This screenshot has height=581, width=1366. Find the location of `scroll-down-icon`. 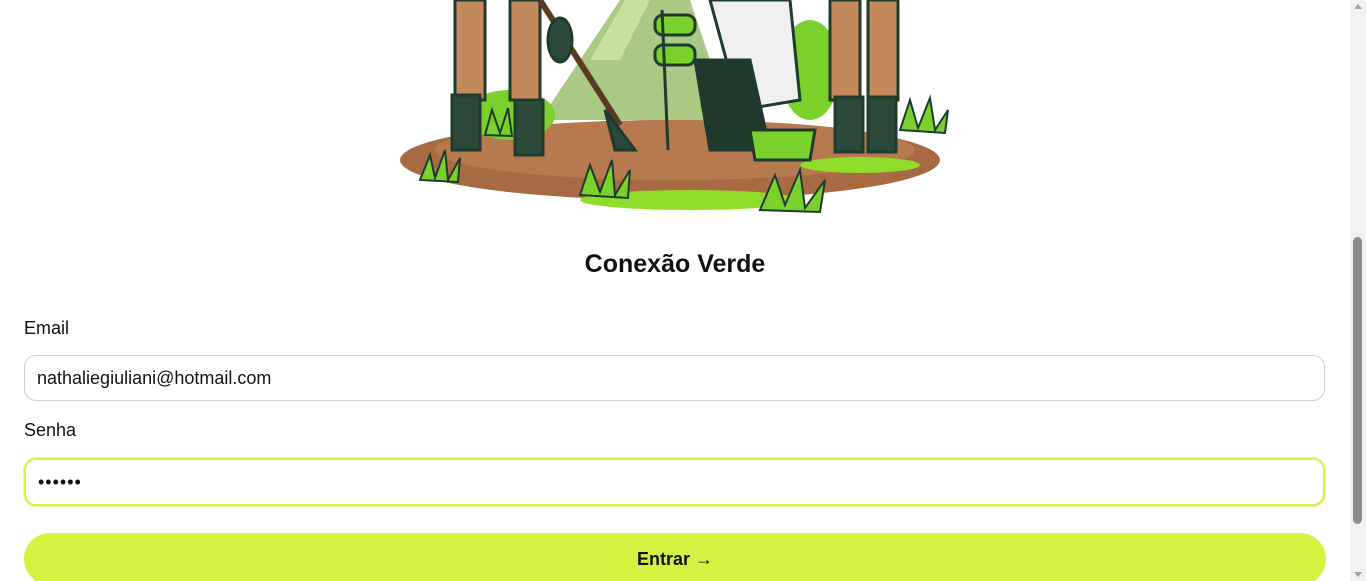

scroll-down-icon is located at coordinates (1358, 574).